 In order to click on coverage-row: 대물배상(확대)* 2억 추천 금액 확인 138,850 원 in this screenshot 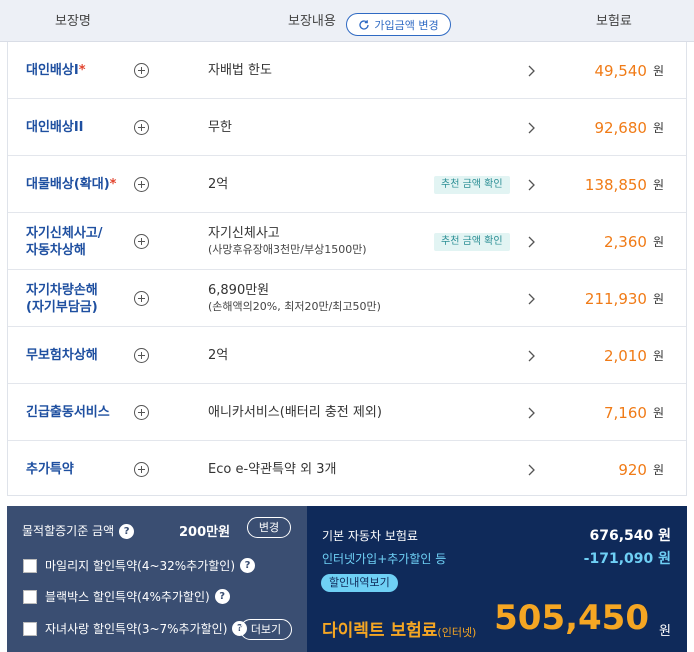, I will do `click(347, 184)`.